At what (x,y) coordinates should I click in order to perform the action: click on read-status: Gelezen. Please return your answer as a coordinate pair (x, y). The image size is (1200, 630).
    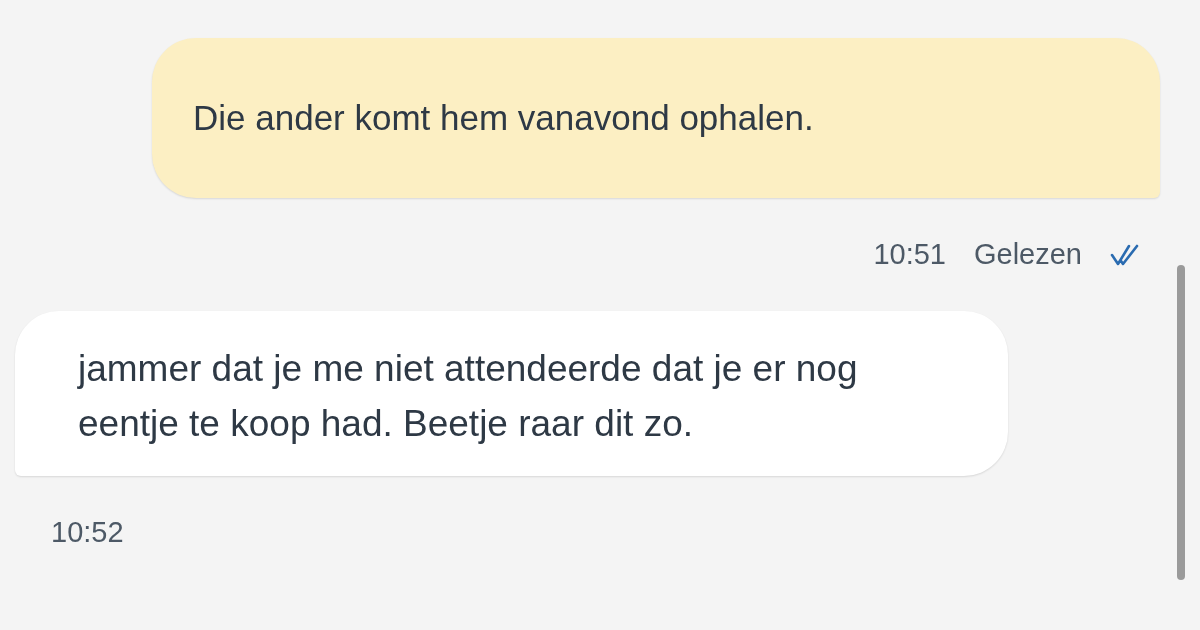
    Looking at the image, I should click on (1028, 254).